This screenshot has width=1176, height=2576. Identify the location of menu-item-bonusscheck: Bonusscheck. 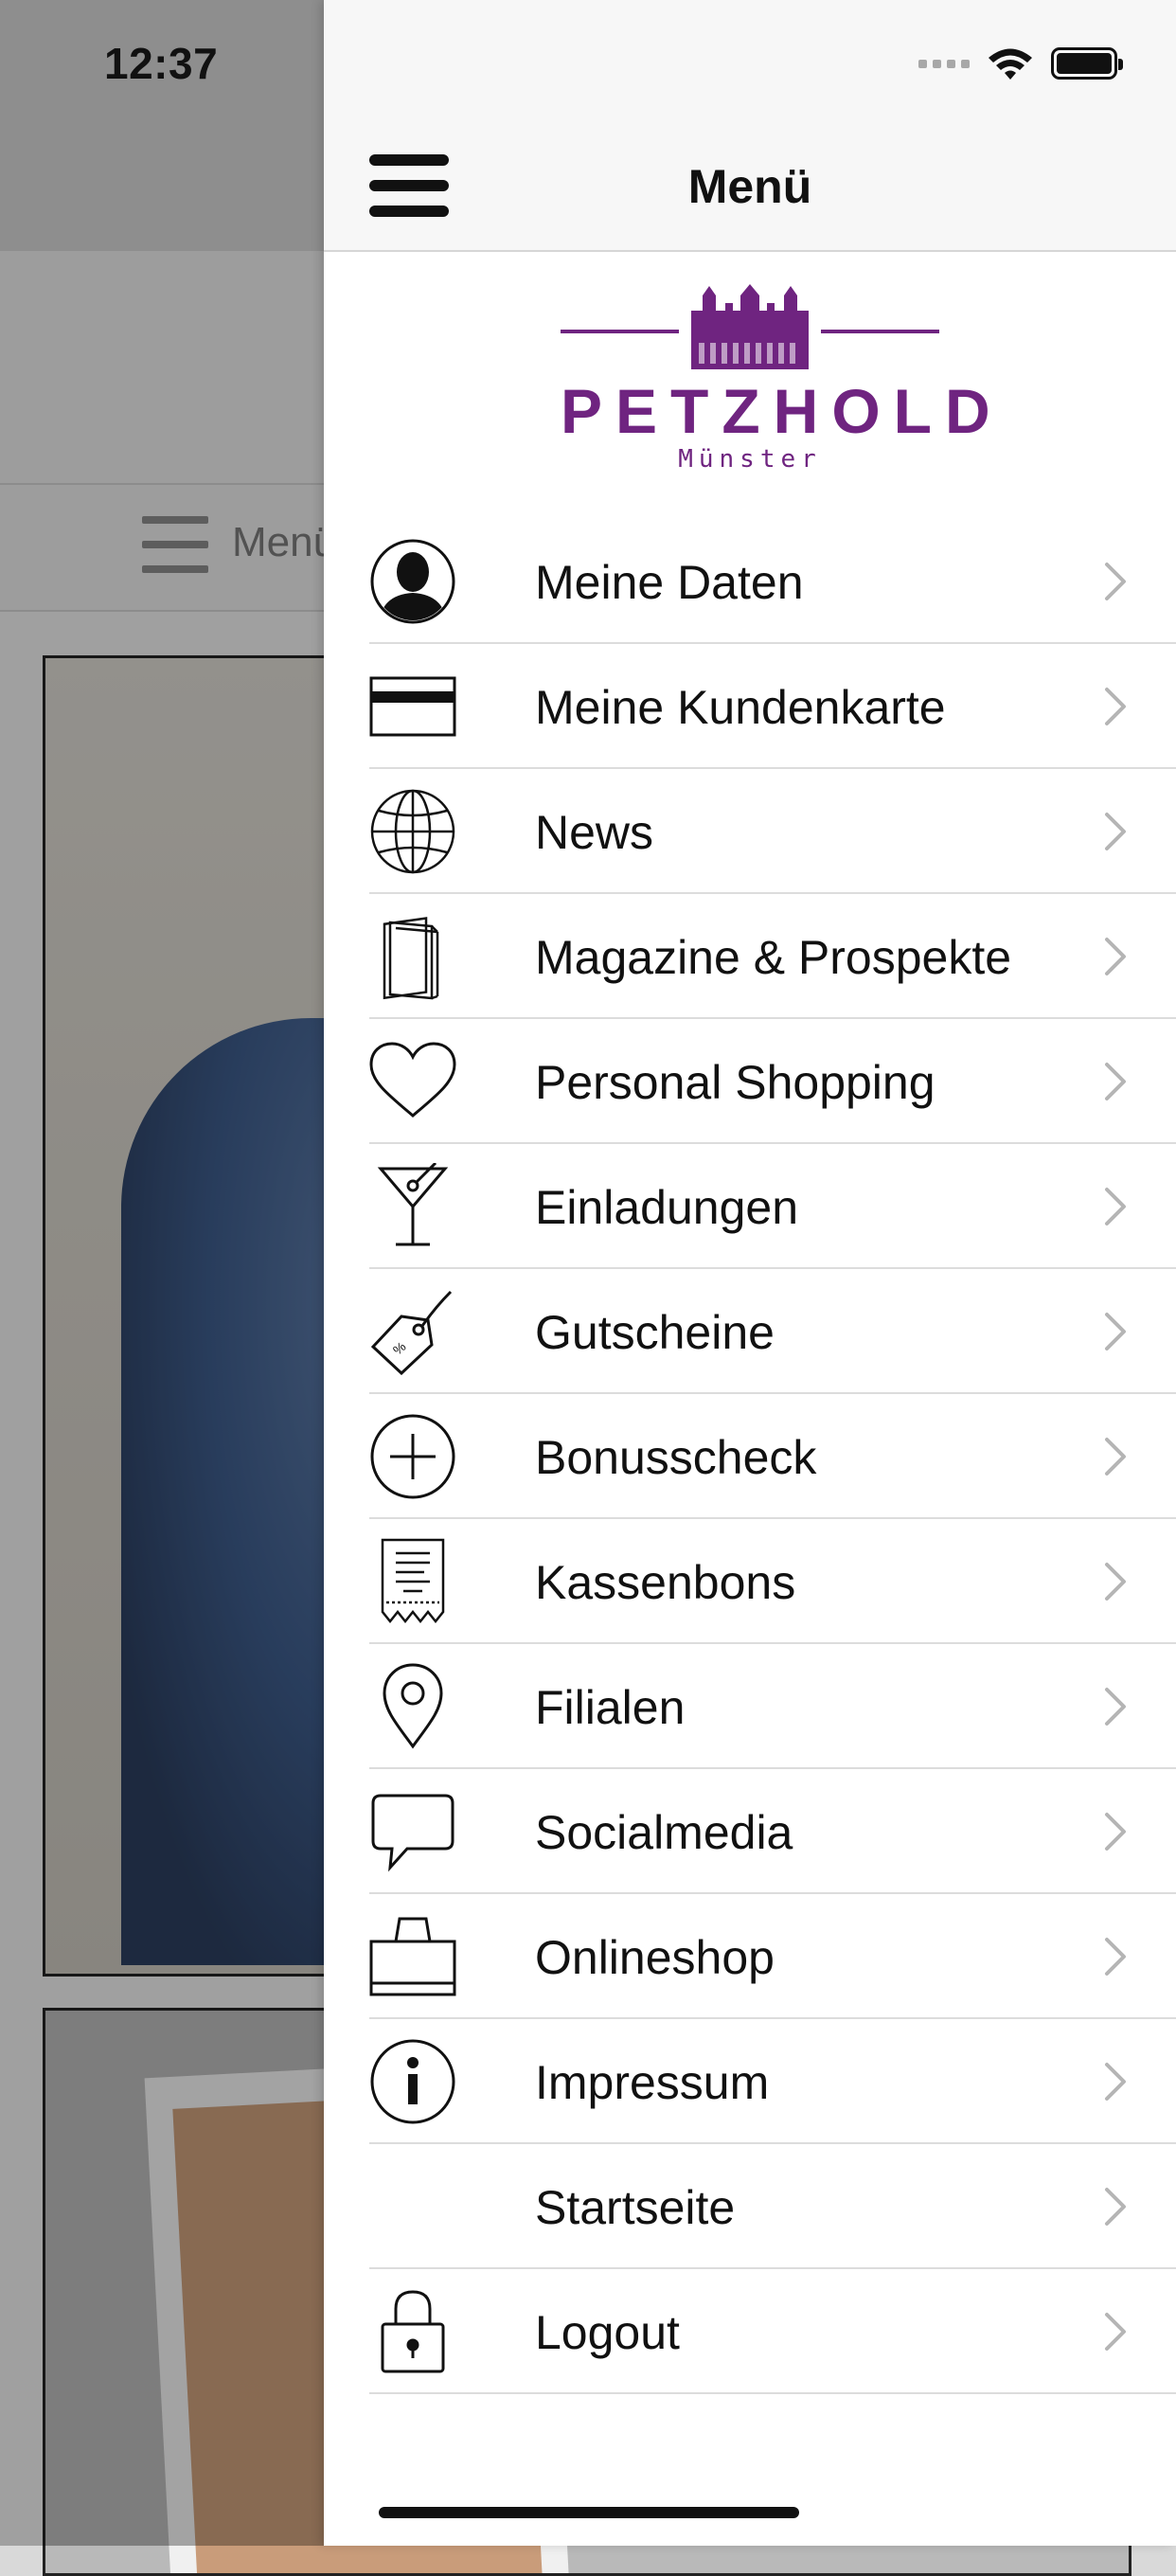
(772, 1456).